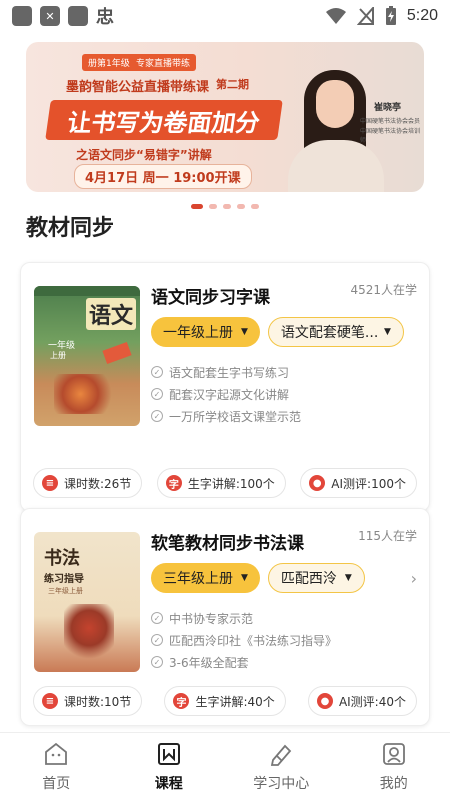 This screenshot has height=800, width=450. Describe the element at coordinates (390, 136) in the screenshot. I see `teacher-title: 中国硬笔书法协会培训师` at that location.